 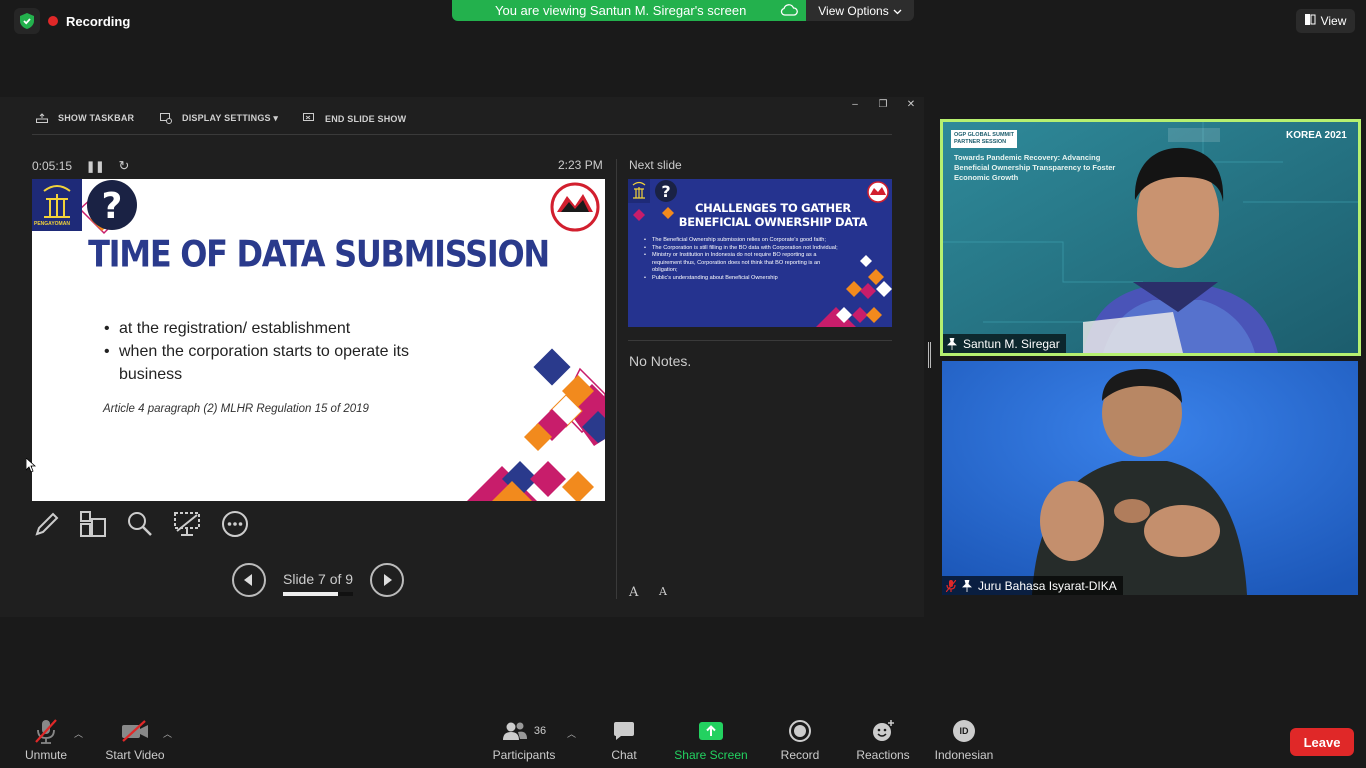 What do you see at coordinates (31, 467) in the screenshot?
I see `mouse-cursor-icon` at bounding box center [31, 467].